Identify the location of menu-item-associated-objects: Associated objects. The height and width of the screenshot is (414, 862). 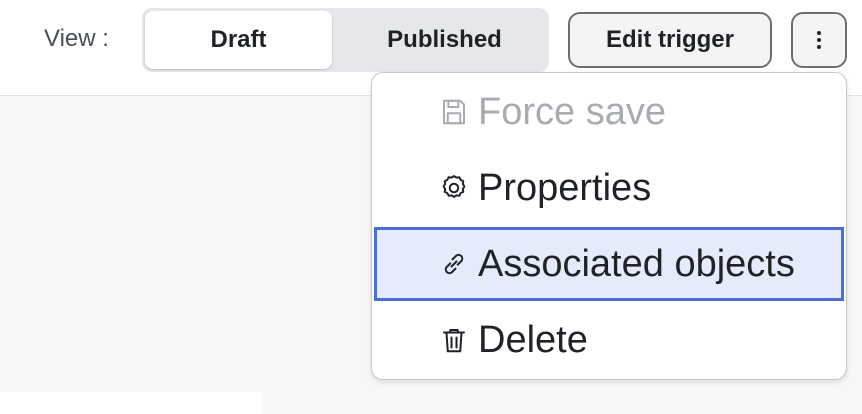
(609, 264).